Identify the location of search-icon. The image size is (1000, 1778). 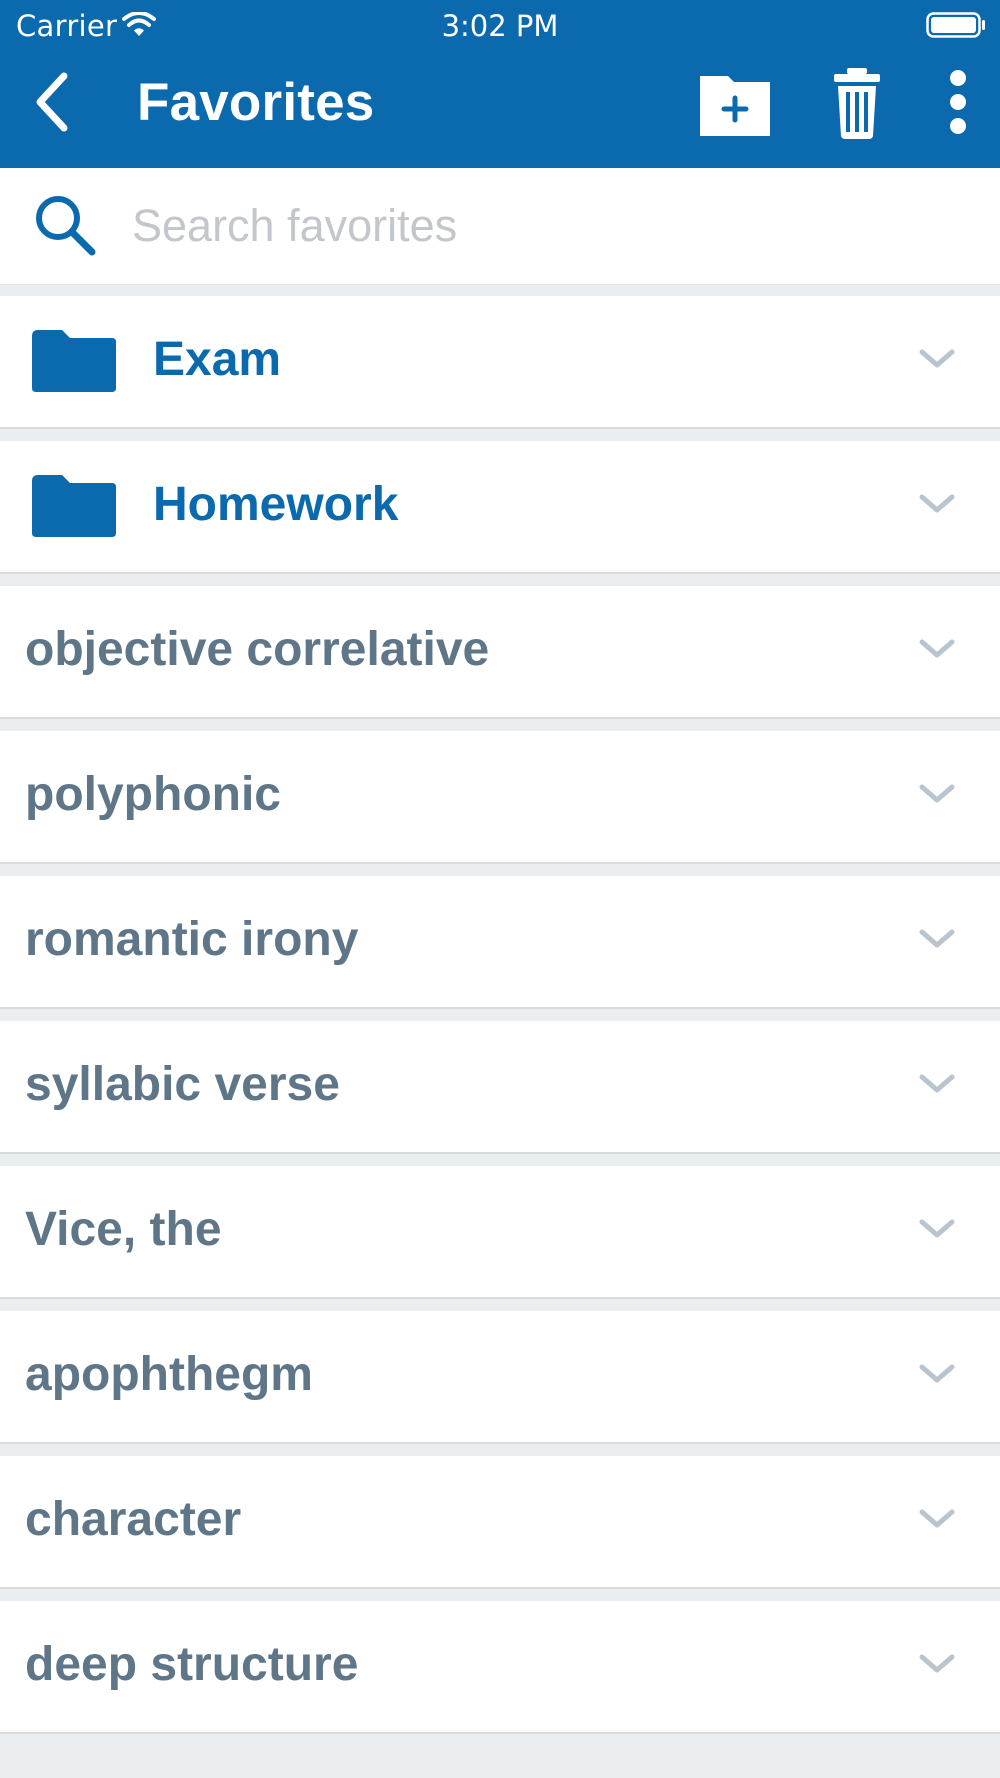
(66, 226).